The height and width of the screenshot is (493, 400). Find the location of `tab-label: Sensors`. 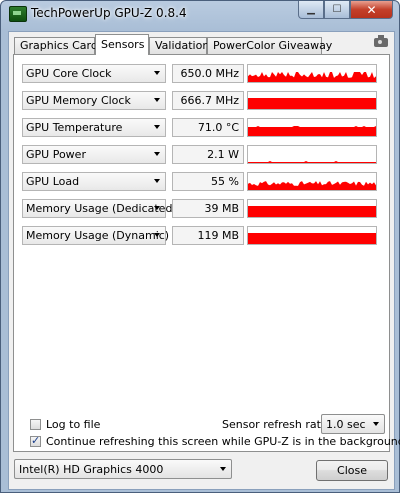

tab-label: Sensors is located at coordinates (123, 44).